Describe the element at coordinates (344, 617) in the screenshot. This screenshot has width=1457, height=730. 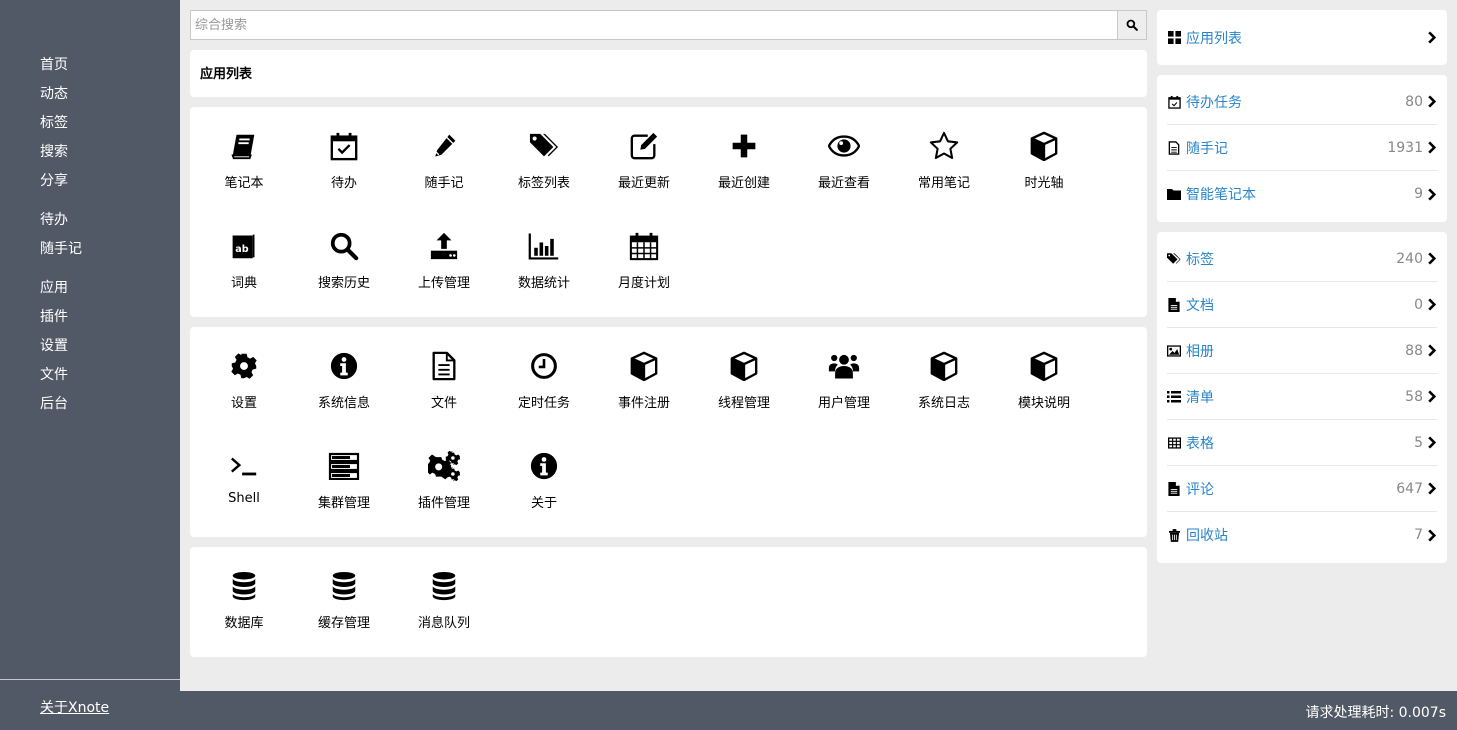
I see `app-tile: 缓存管理` at that location.